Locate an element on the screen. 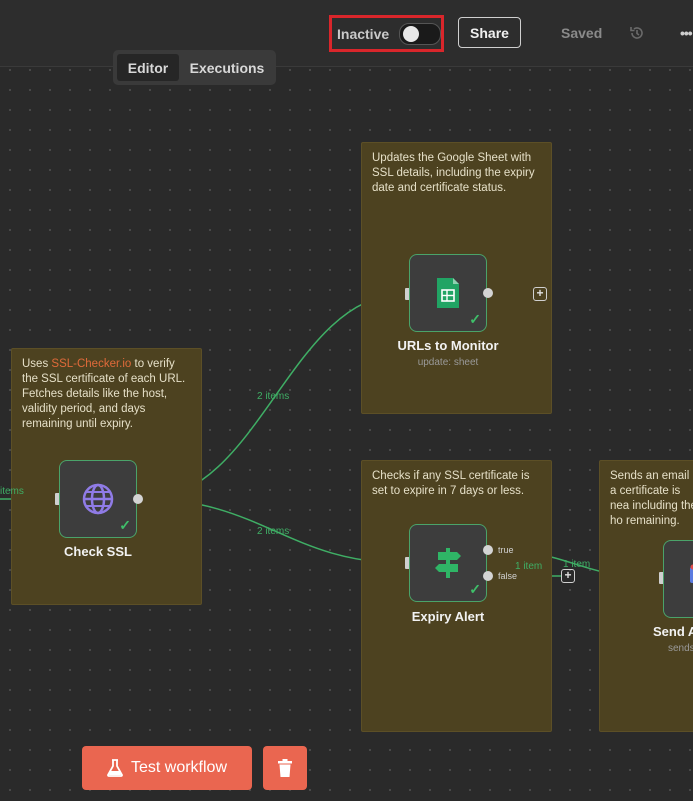 This screenshot has height=801, width=693. node-check-ssl: ✓ is located at coordinates (98, 499).